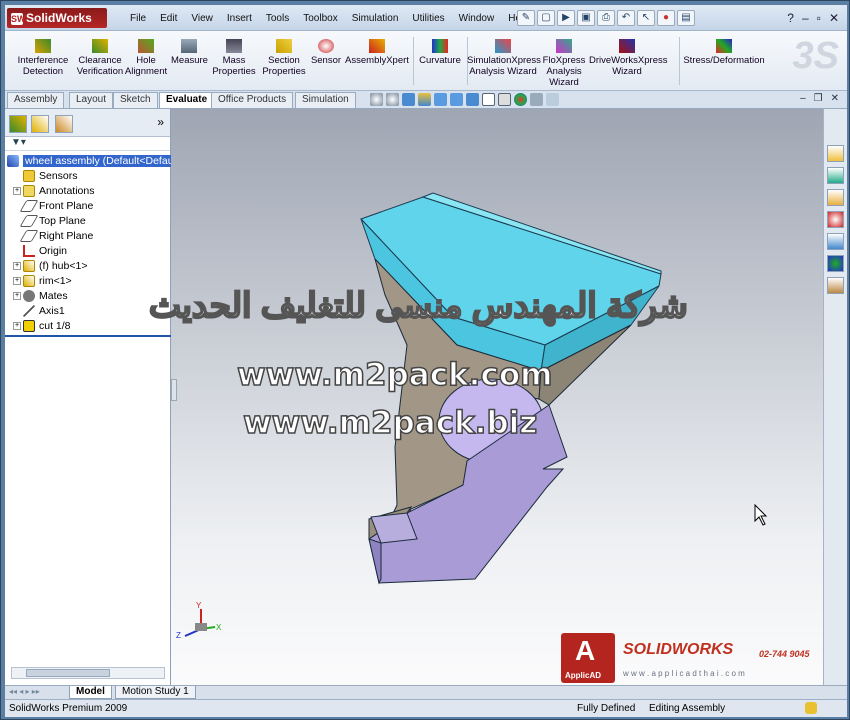  What do you see at coordinates (239, 18) in the screenshot?
I see `menu-insert: Insert` at bounding box center [239, 18].